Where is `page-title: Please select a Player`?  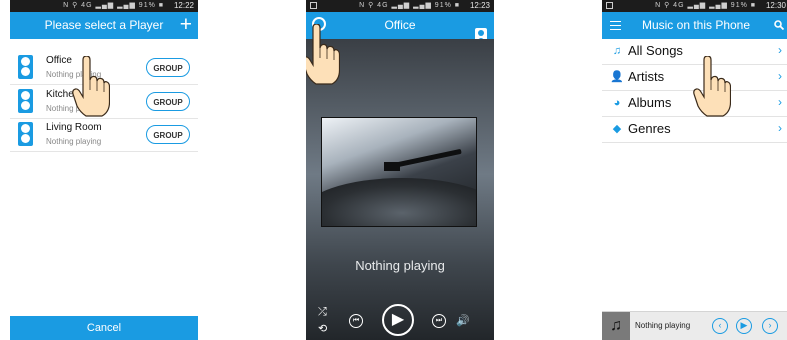 page-title: Please select a Player is located at coordinates (104, 25).